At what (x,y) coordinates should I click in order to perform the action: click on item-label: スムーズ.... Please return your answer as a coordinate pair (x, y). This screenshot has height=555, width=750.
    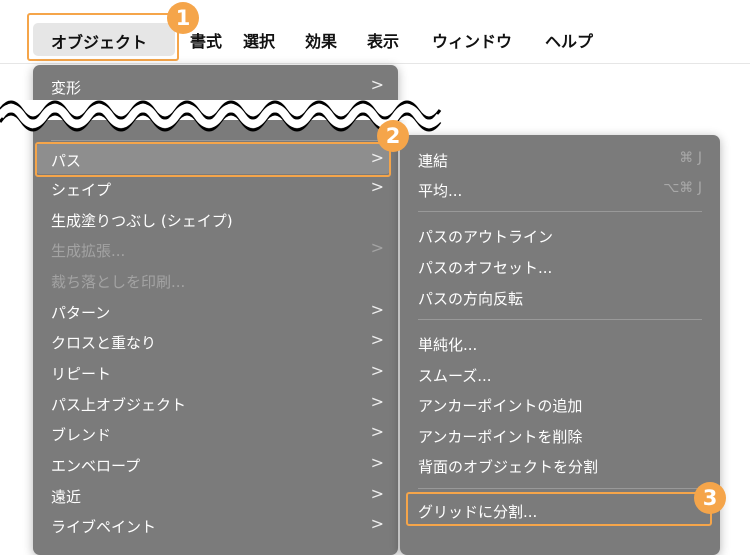
    Looking at the image, I should click on (455, 376).